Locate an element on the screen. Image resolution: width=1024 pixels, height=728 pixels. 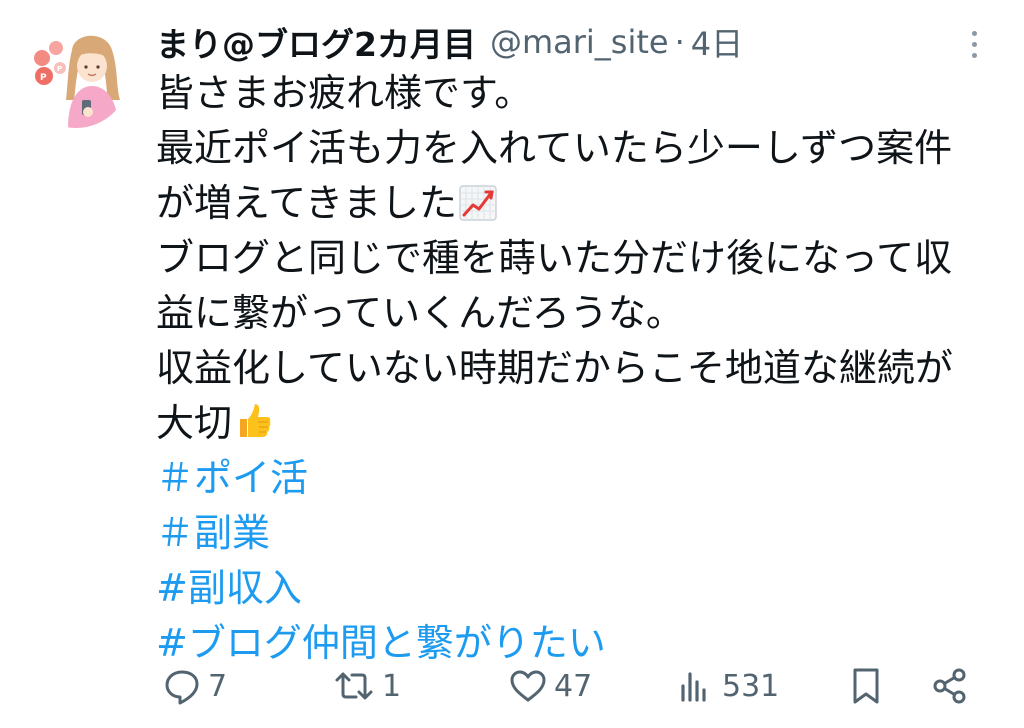
reply-icon is located at coordinates (182, 687).